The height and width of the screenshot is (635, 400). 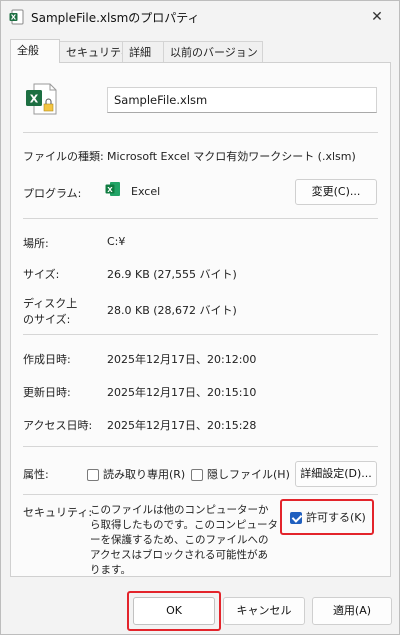 What do you see at coordinates (144, 474) in the screenshot?
I see `readonly-label: 読み取り専用(R)` at bounding box center [144, 474].